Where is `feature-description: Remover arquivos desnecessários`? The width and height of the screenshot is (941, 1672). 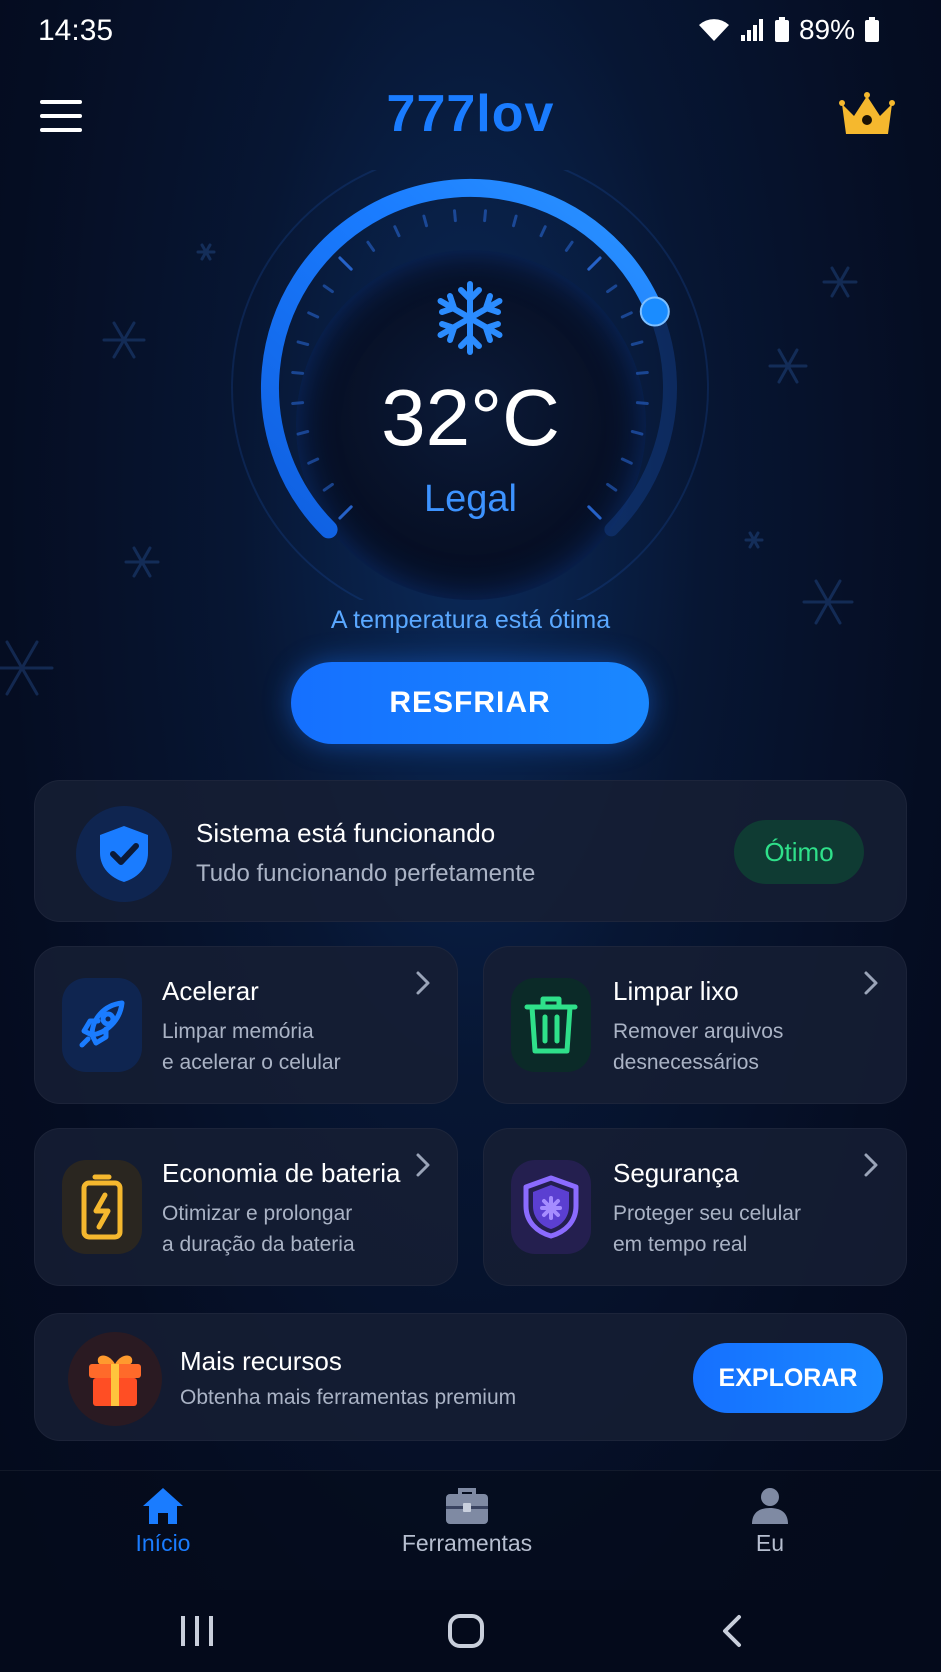 feature-description: Remover arquivos desnecessários is located at coordinates (698, 1047).